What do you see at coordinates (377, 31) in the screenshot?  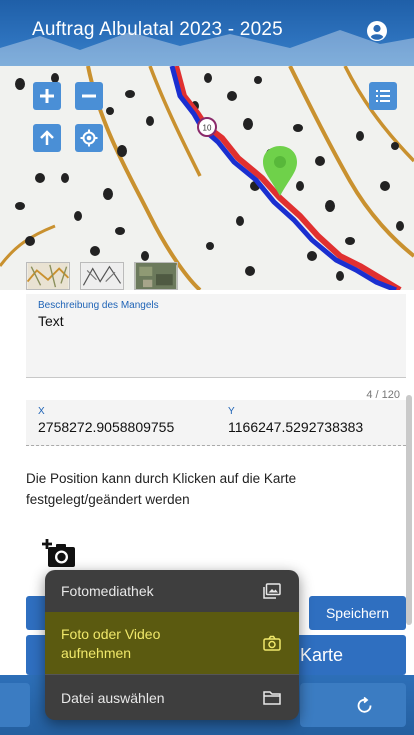 I see `account-icon` at bounding box center [377, 31].